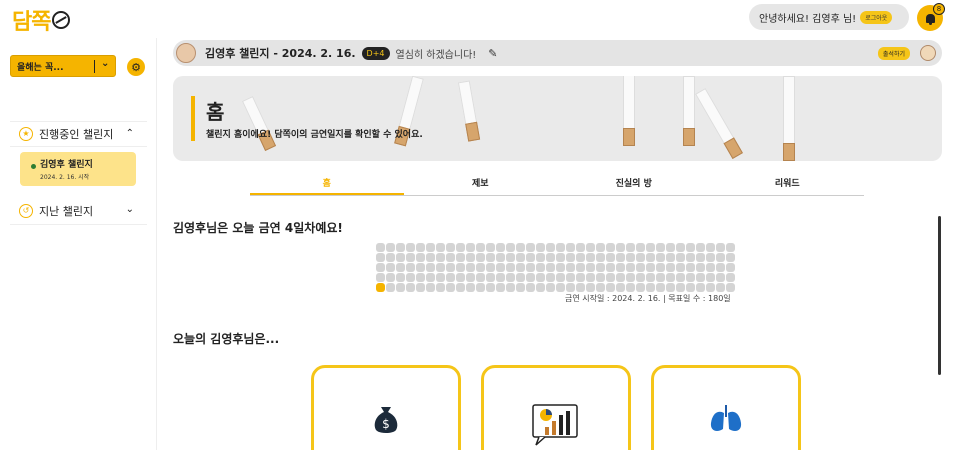  I want to click on stats-card, so click(556, 407).